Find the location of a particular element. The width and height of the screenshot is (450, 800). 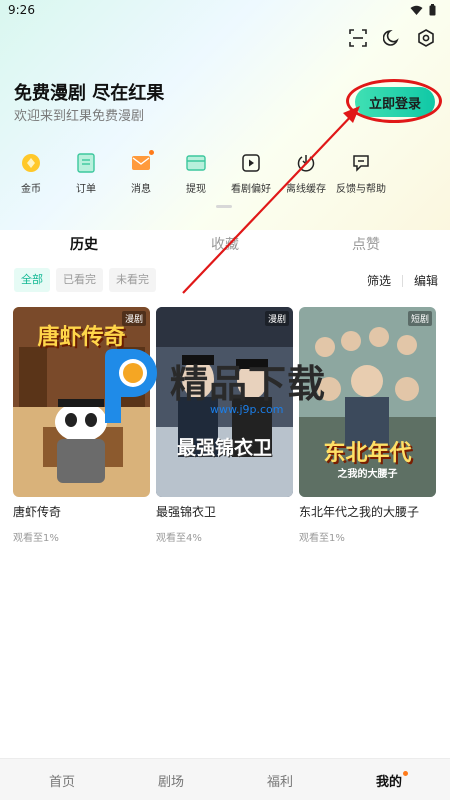

tab-history: 历史 is located at coordinates (84, 244).